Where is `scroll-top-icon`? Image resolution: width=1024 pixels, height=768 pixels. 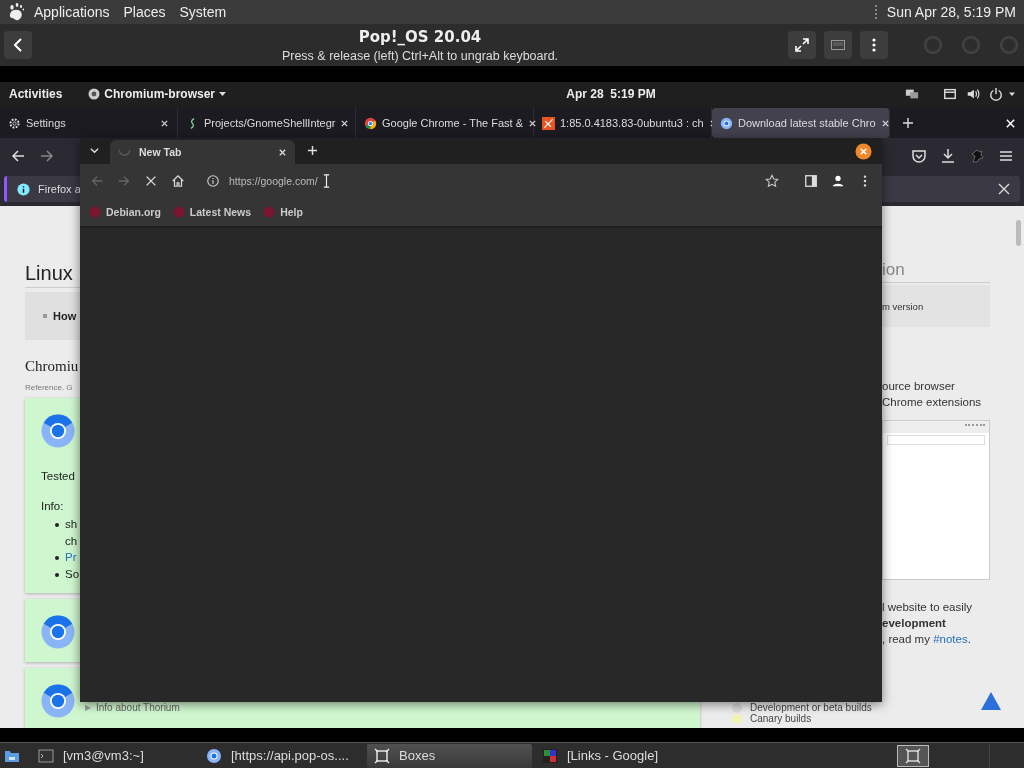
scroll-top-icon is located at coordinates (991, 701).